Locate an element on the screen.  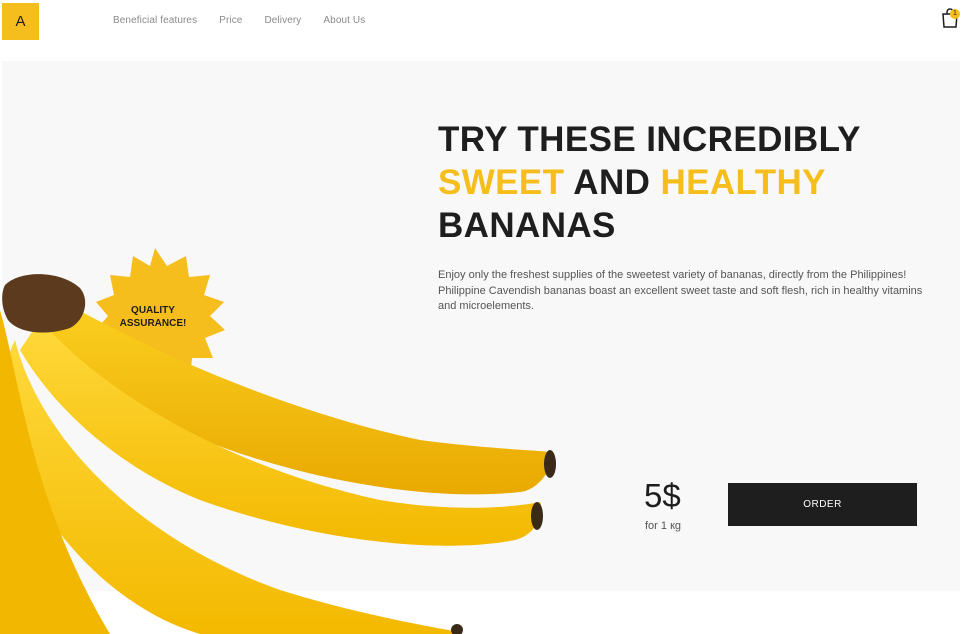
nav-price: Price is located at coordinates (230, 20).